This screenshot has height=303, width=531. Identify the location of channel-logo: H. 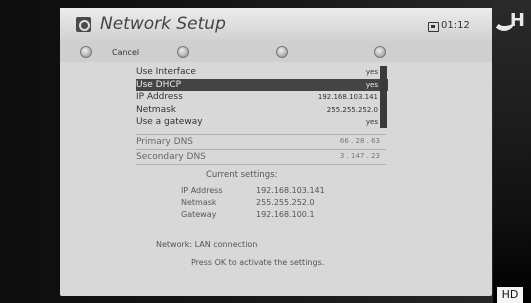
(510, 22).